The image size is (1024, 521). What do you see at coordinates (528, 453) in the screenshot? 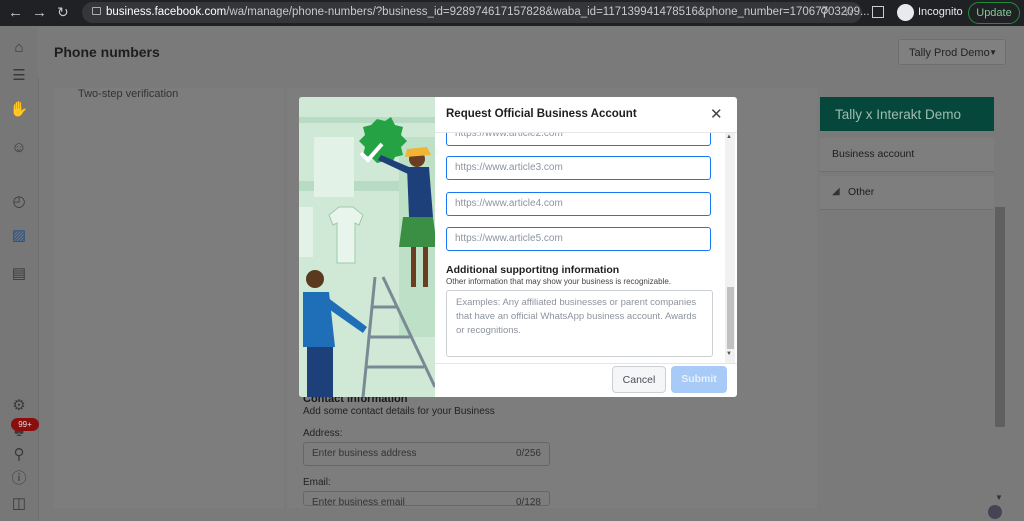
I see `address-counter: 0/256` at bounding box center [528, 453].